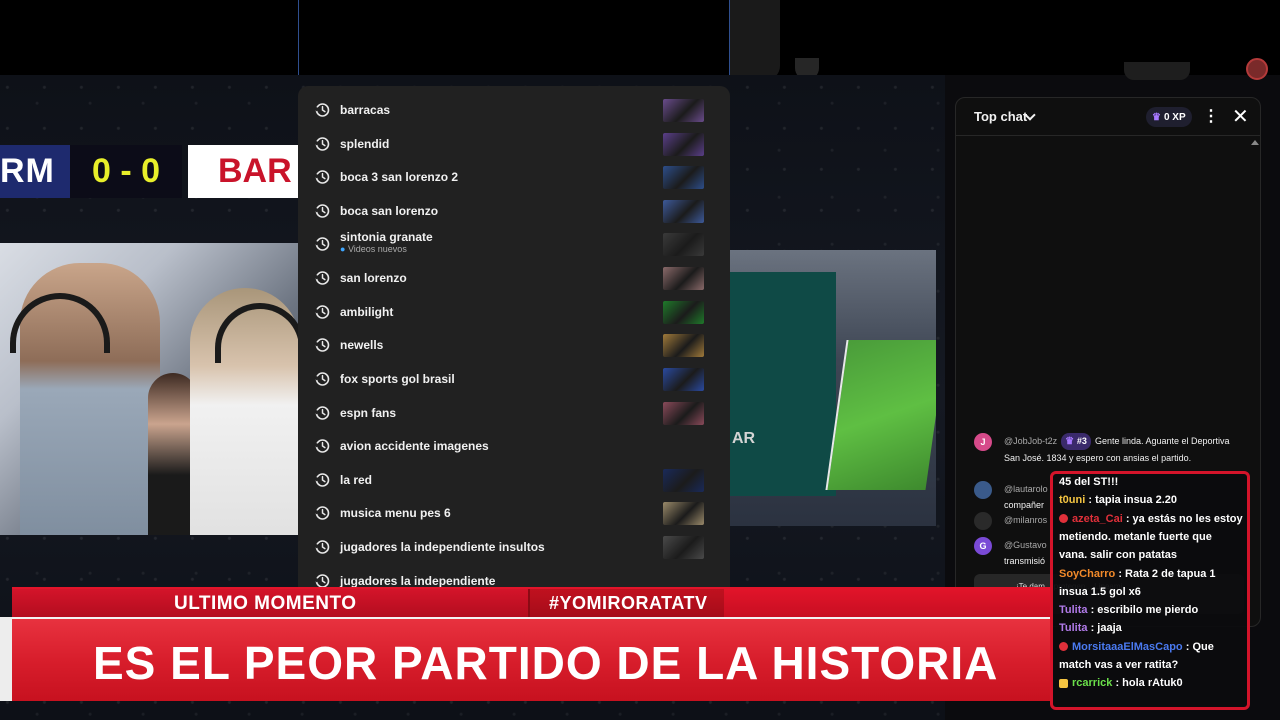 This screenshot has width=1280, height=720. What do you see at coordinates (1072, 500) in the screenshot?
I see `overlay-chat-user: t0uni` at bounding box center [1072, 500].